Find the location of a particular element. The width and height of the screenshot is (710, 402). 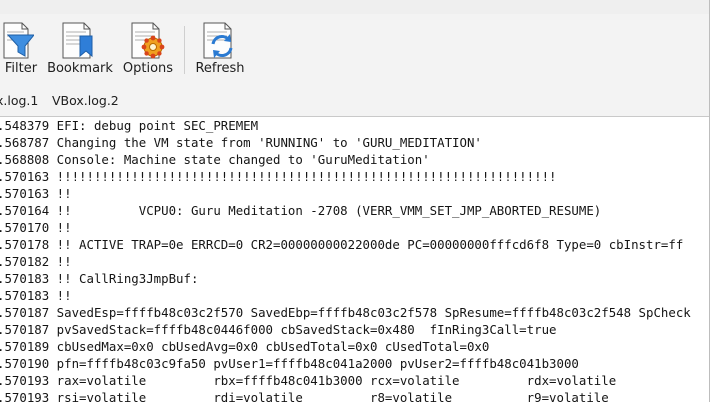

log-line: .570183 !! is located at coordinates (36, 295).